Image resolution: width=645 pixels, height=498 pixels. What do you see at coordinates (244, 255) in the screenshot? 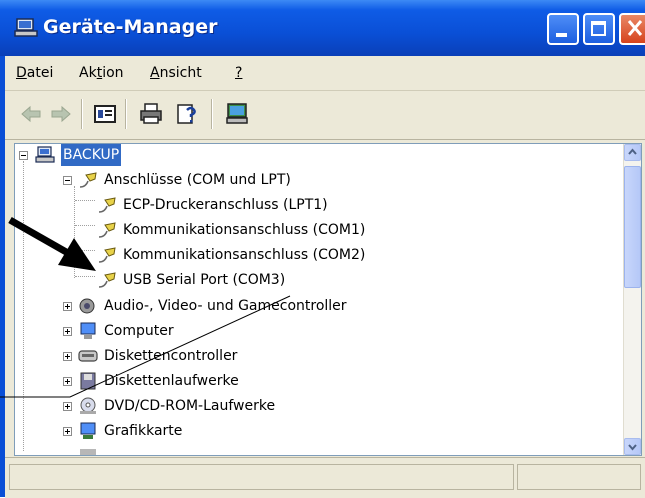
I see `tree-item-label: Kommunikationsanschluss (COM2)` at bounding box center [244, 255].